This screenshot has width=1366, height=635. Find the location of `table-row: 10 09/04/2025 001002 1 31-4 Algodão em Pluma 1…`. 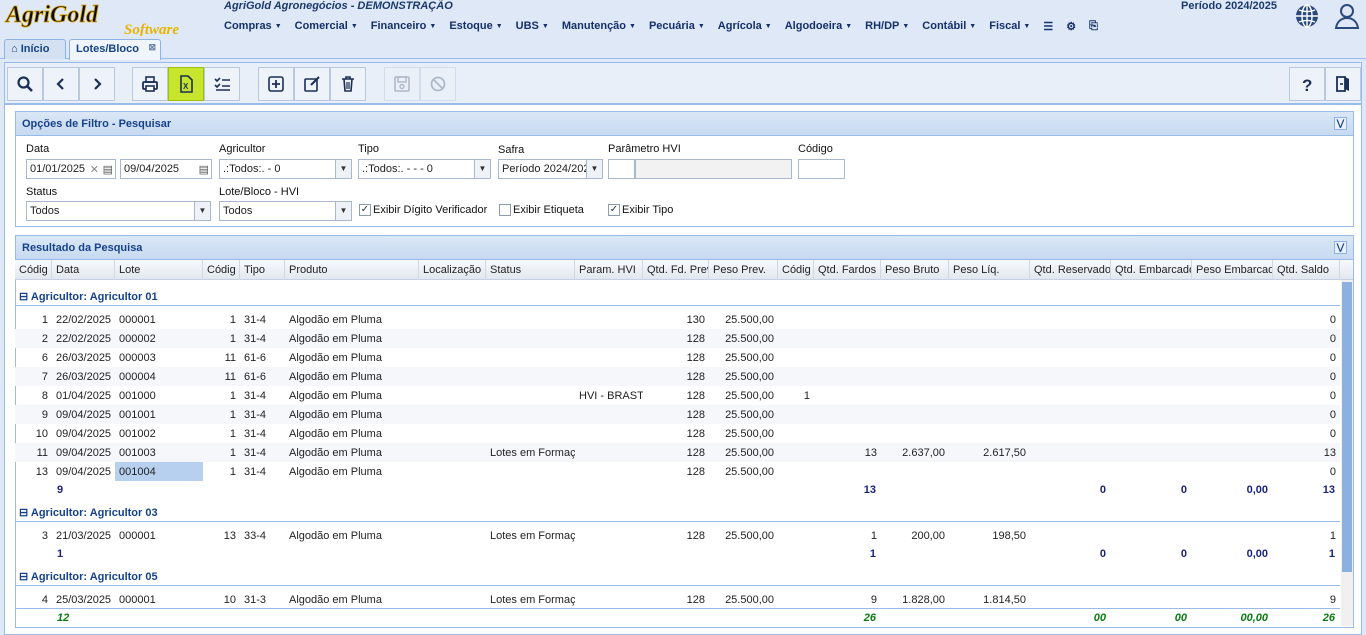

table-row: 10 09/04/2025 001002 1 31-4 Algodão em Pluma 1… is located at coordinates (677, 433).